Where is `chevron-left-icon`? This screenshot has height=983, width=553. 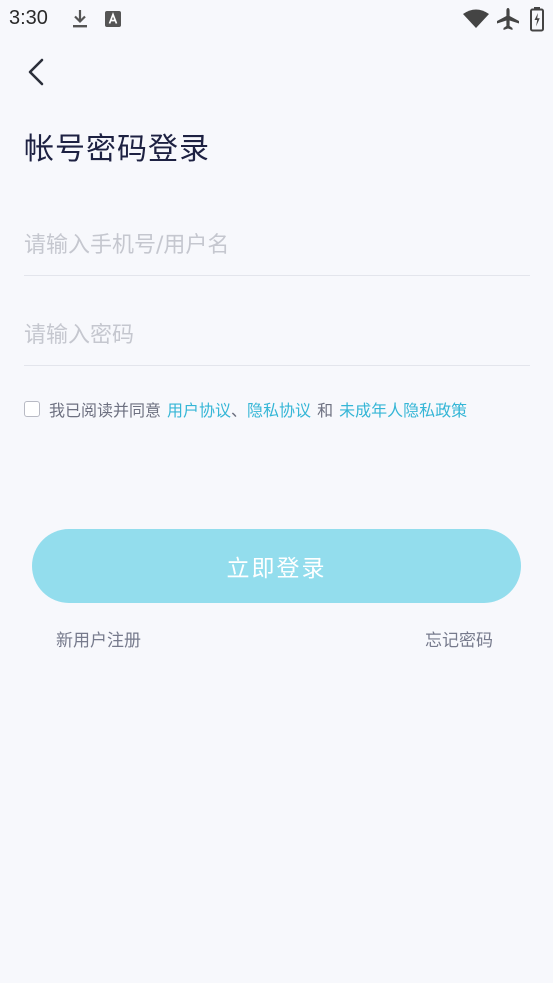 chevron-left-icon is located at coordinates (36, 72).